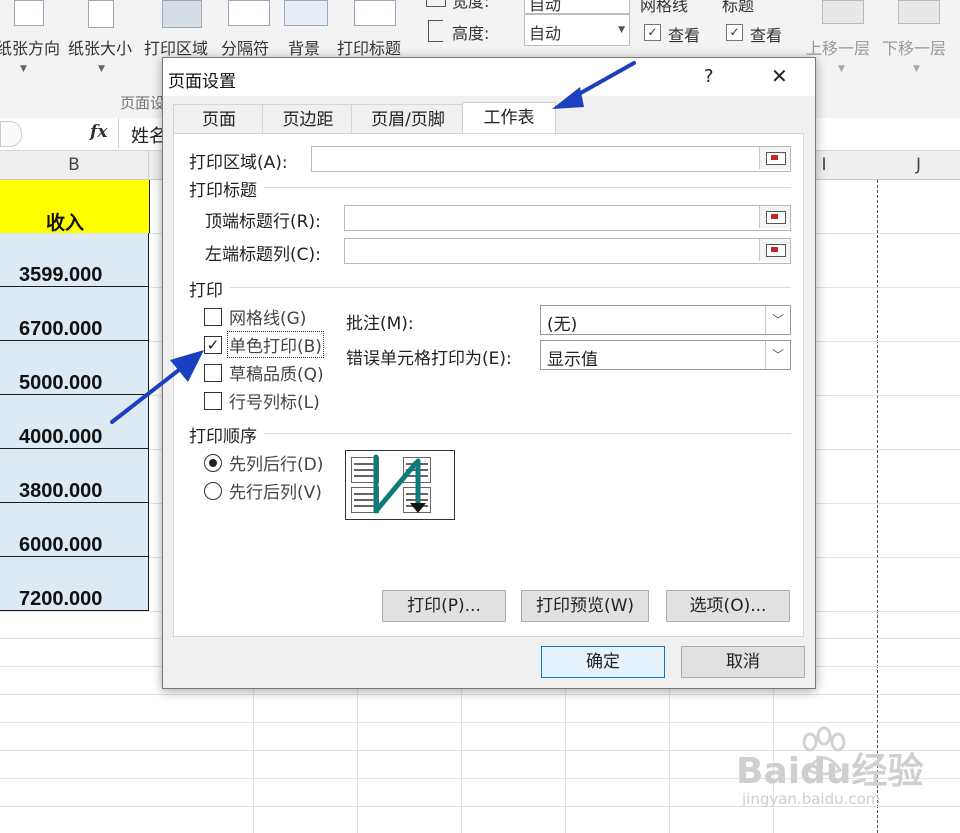 Image resolution: width=960 pixels, height=833 pixels. What do you see at coordinates (275, 493) in the screenshot?
I see `over-then-down-label: 先行后列(V)` at bounding box center [275, 493].